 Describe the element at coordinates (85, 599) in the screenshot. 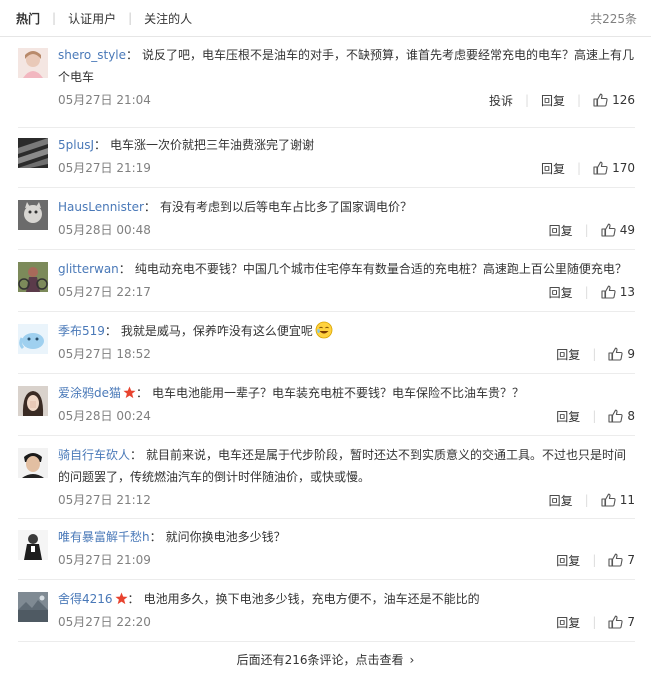

I see `comment-username: 舍得4216` at that location.